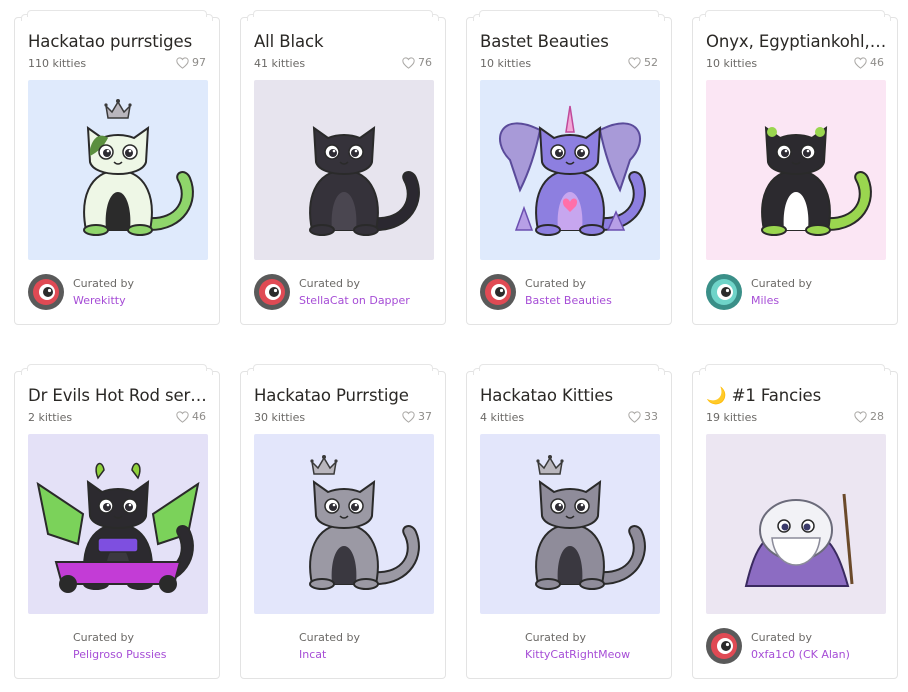 This screenshot has width=908, height=692. What do you see at coordinates (81, 292) in the screenshot?
I see `curator-info: Curated by Werekitty` at bounding box center [81, 292].